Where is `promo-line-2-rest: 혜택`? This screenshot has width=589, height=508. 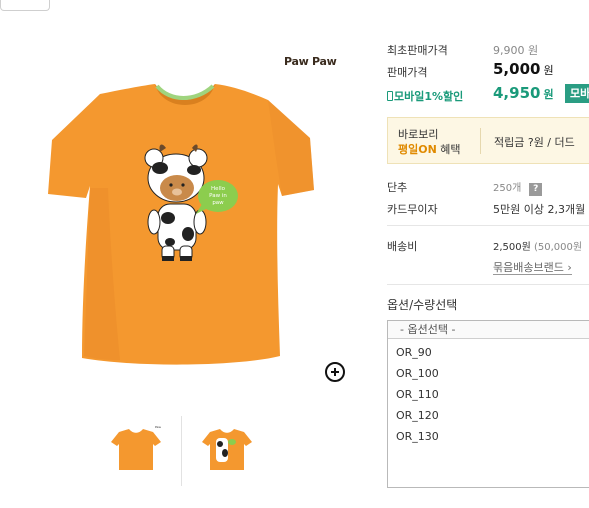
promo-line-2-rest: 혜택 is located at coordinates (448, 149).